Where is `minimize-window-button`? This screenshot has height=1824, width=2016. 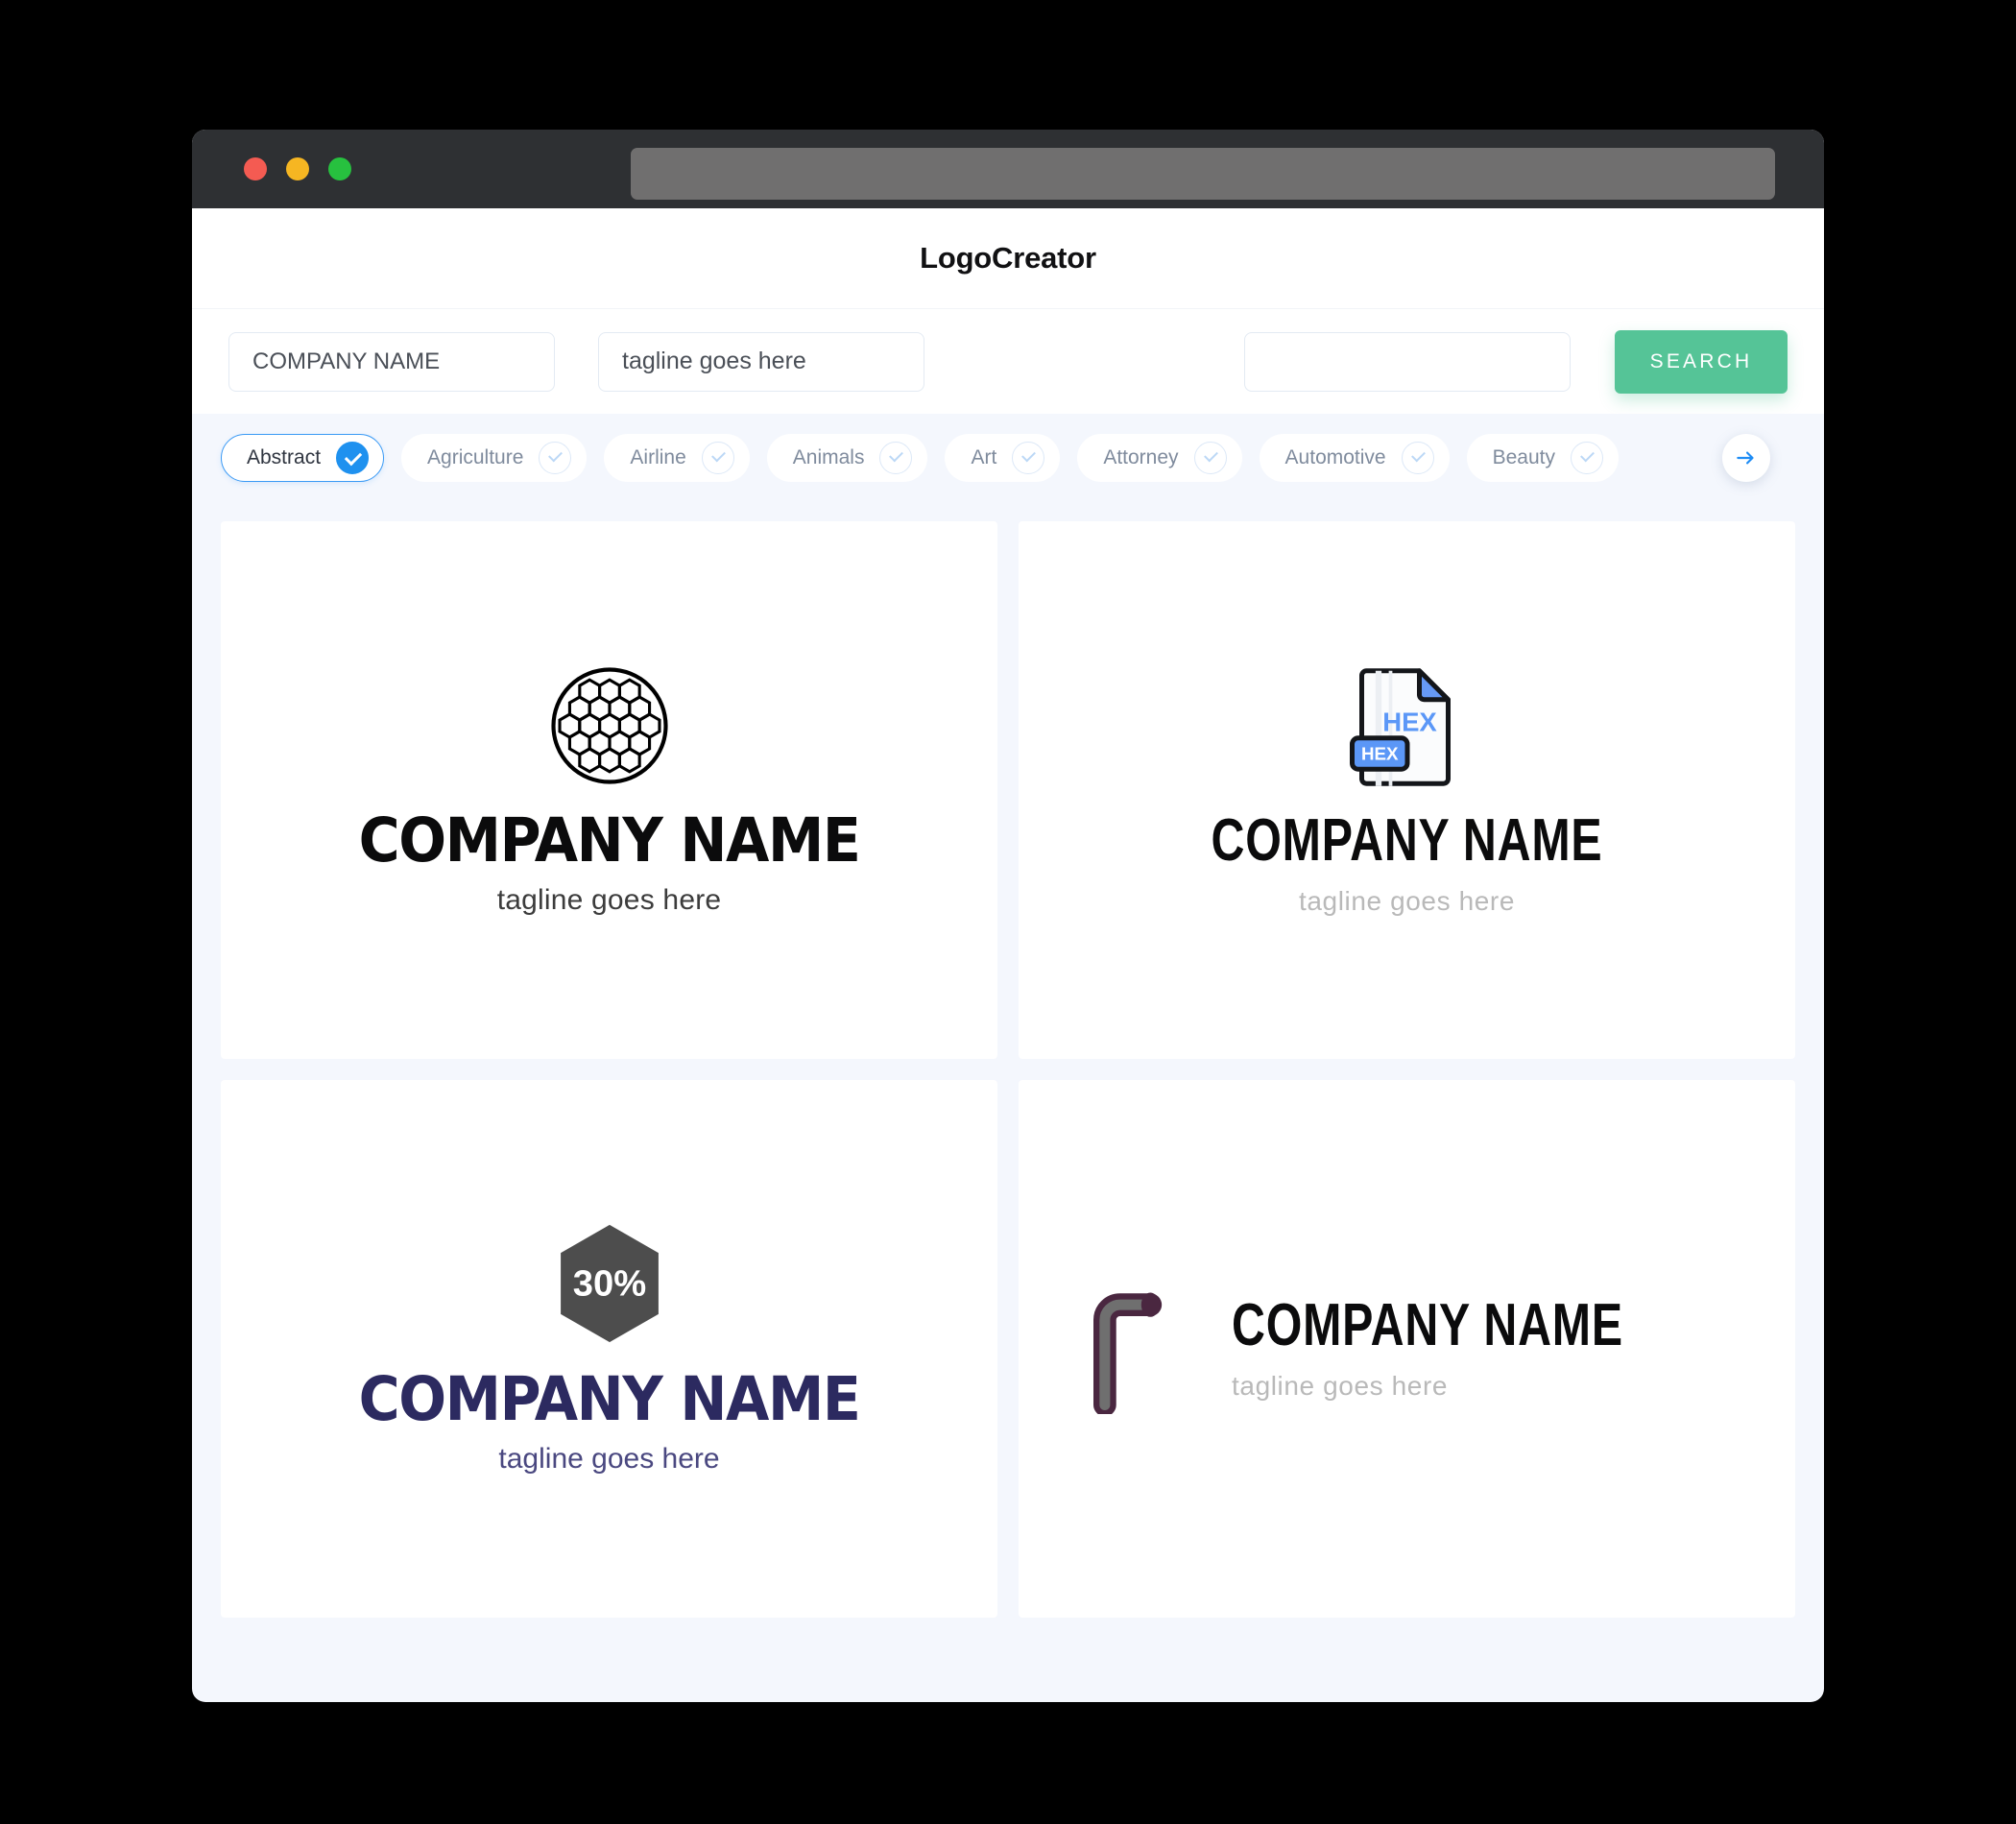 minimize-window-button is located at coordinates (297, 168).